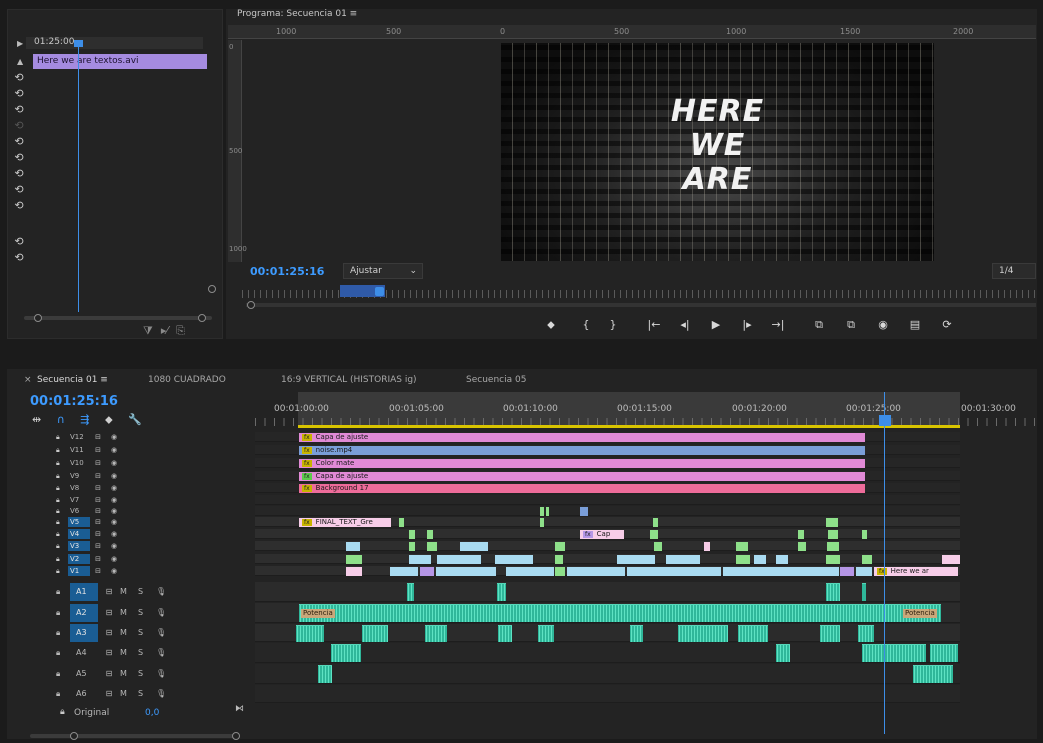 The image size is (1043, 743). I want to click on program-playhead, so click(379, 291).